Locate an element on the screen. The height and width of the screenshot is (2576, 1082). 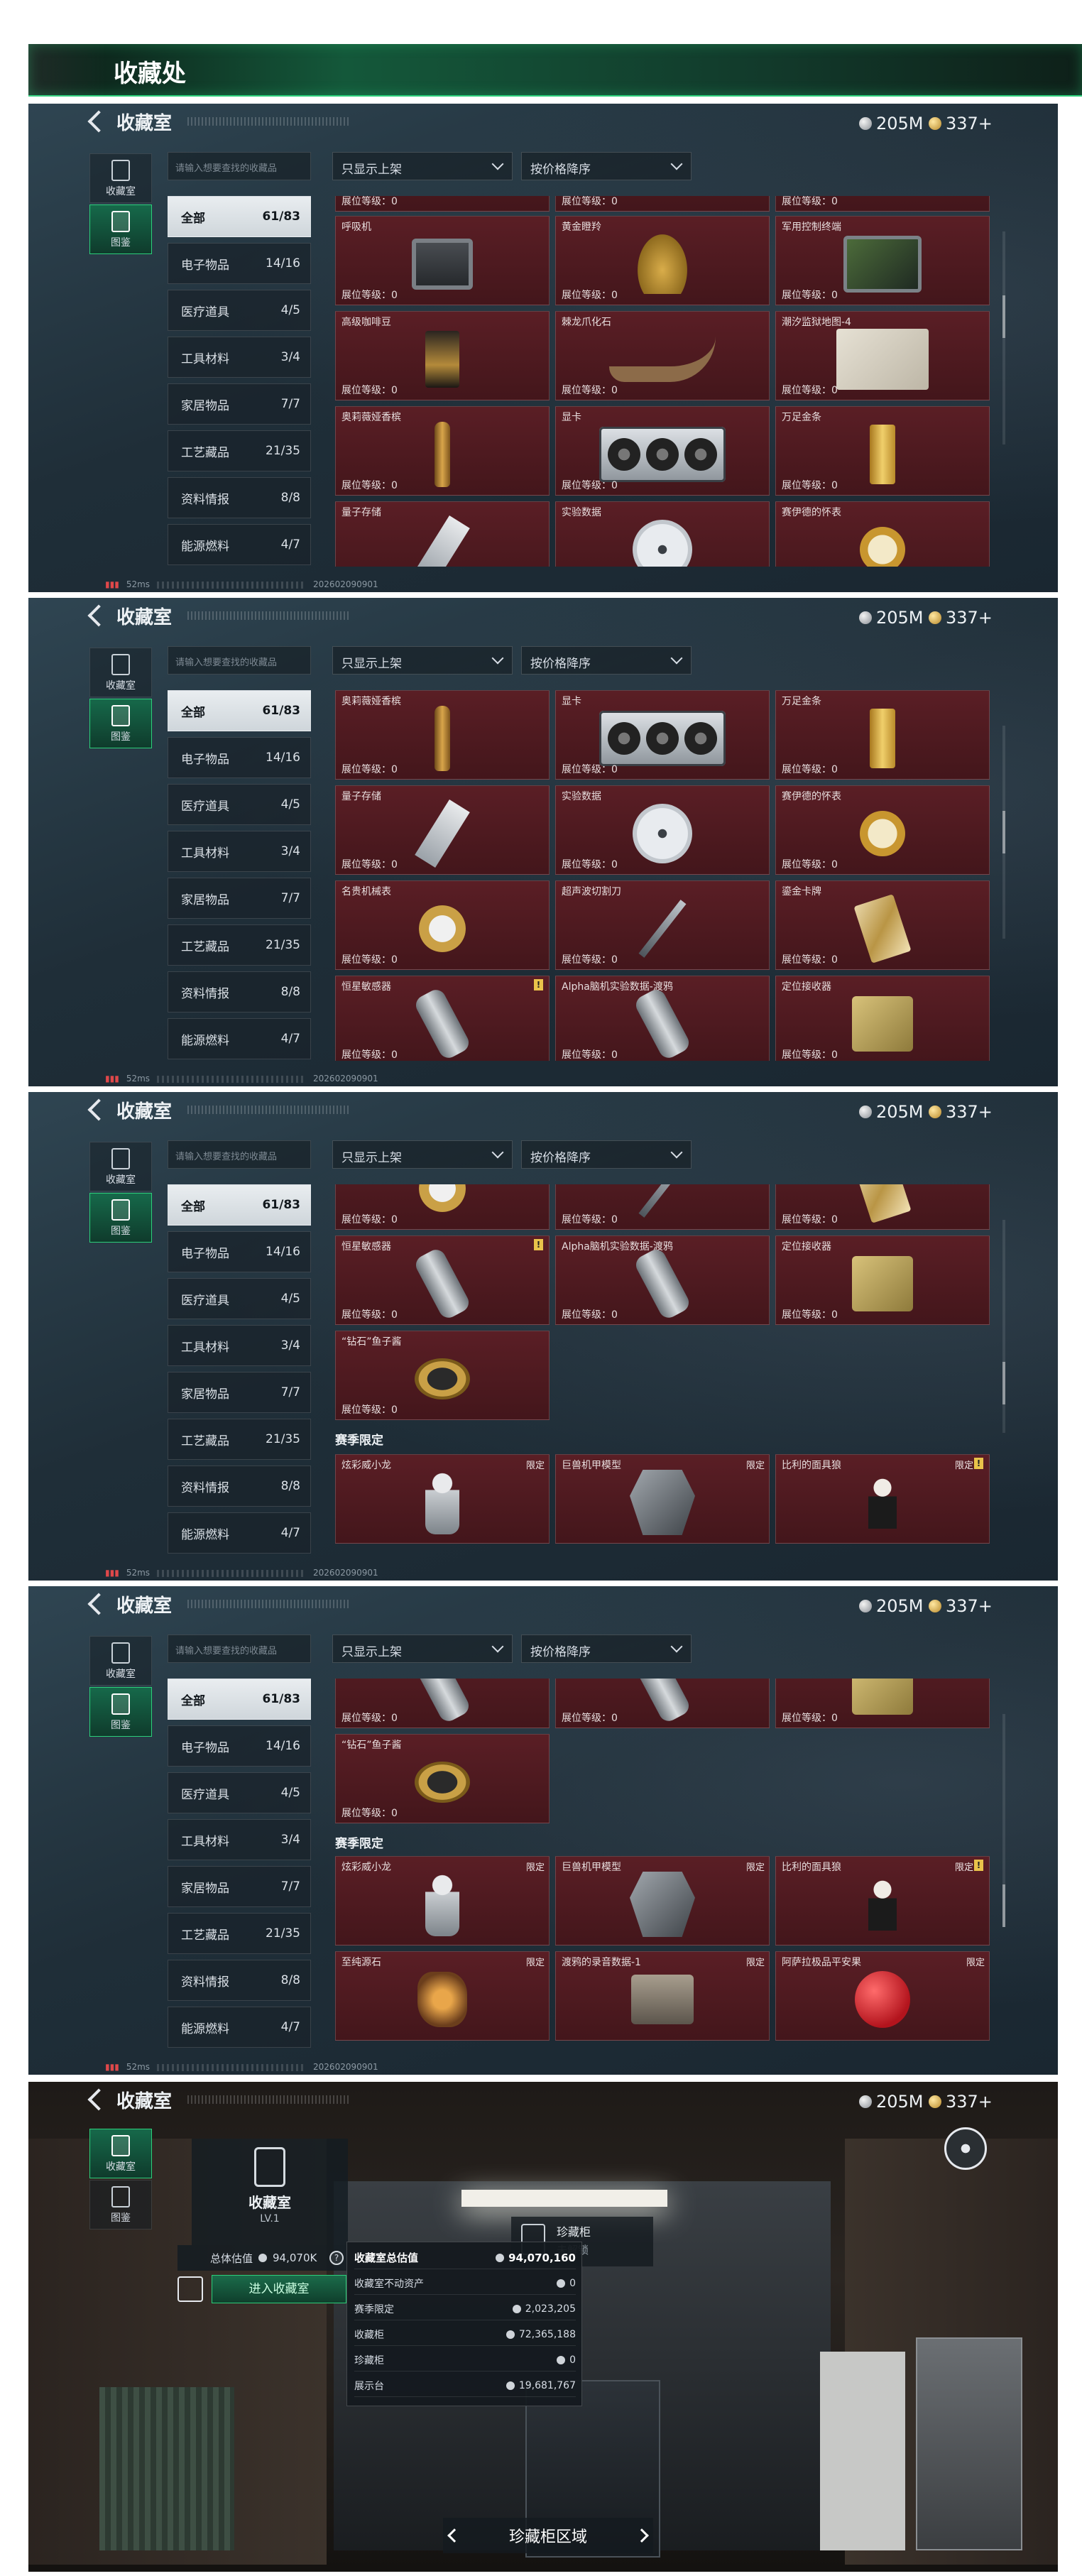
item-card: 渡鸦的录音数据-1 限定 is located at coordinates (662, 1996).